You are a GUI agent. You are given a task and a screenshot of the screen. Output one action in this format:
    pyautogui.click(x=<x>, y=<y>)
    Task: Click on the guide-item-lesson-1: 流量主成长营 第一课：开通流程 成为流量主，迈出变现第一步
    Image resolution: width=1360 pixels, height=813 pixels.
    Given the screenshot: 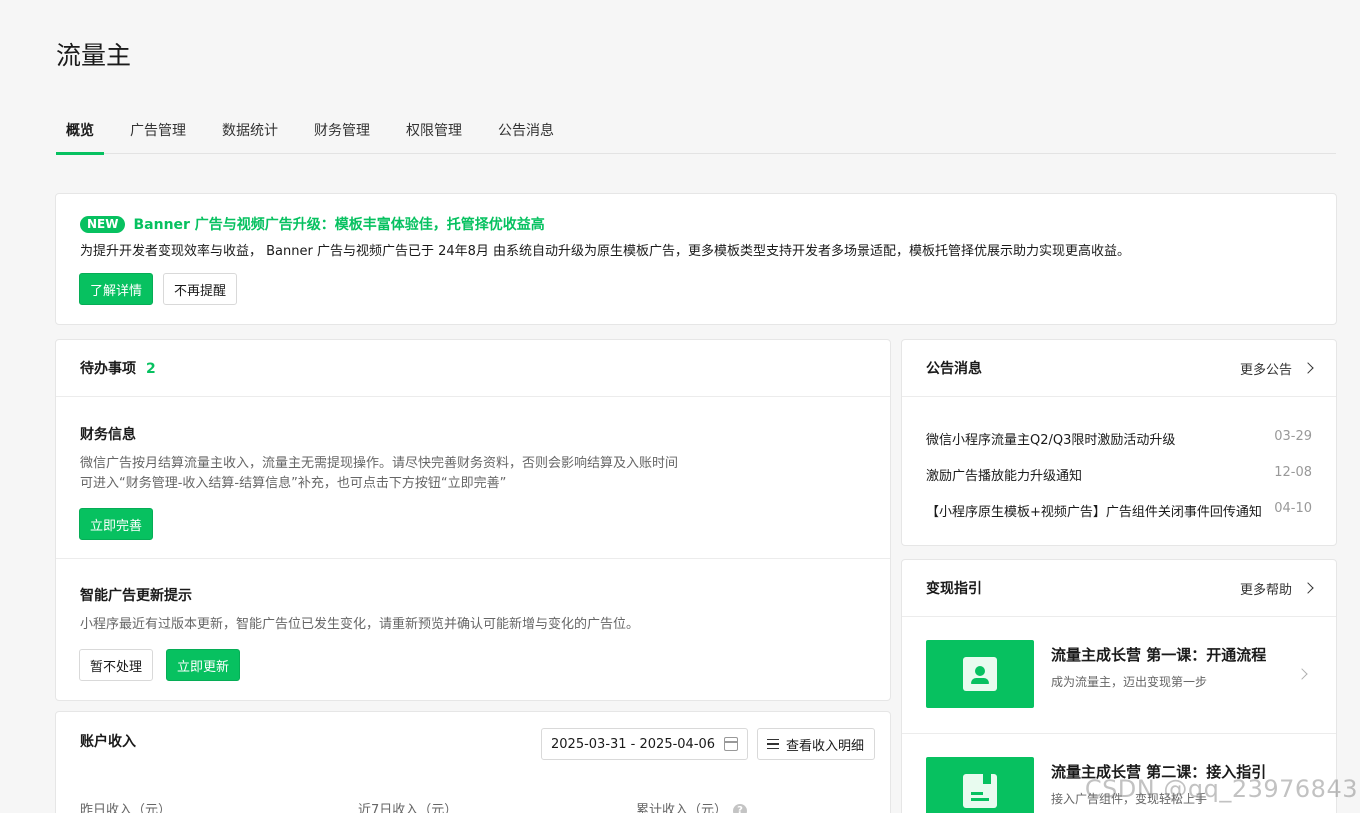 What is the action you would take?
    pyautogui.click(x=1119, y=675)
    